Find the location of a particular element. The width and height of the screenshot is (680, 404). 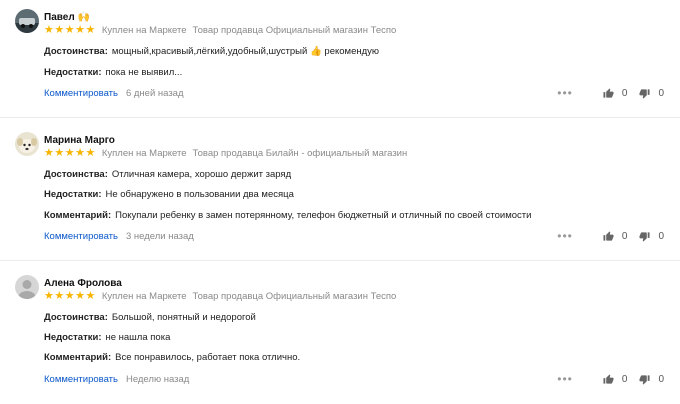

review-date: 3 недели назад is located at coordinates (159, 236).